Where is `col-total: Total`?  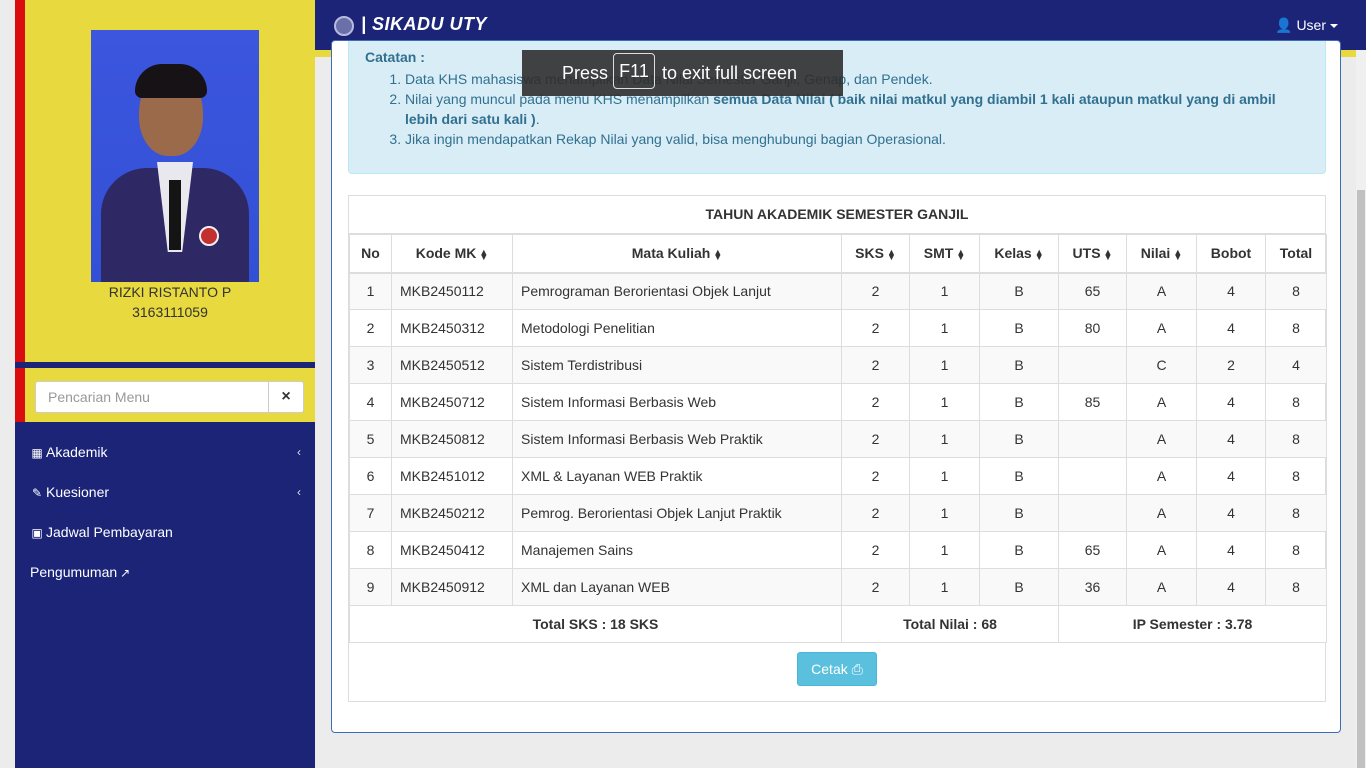
col-total: Total is located at coordinates (1296, 254).